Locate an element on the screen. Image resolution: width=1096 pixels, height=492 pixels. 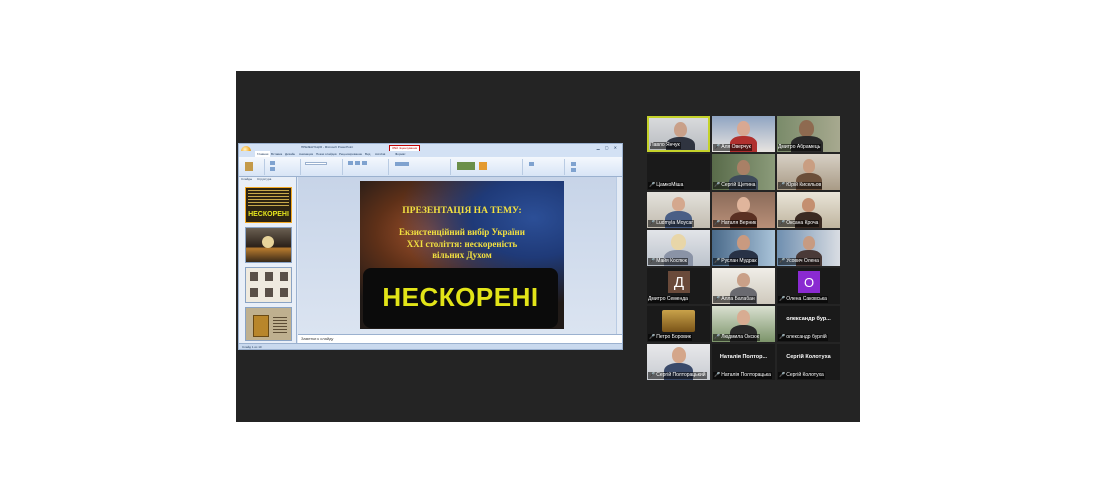
participant-tile: 🎤Сергій Щетина is located at coordinates (743, 172).